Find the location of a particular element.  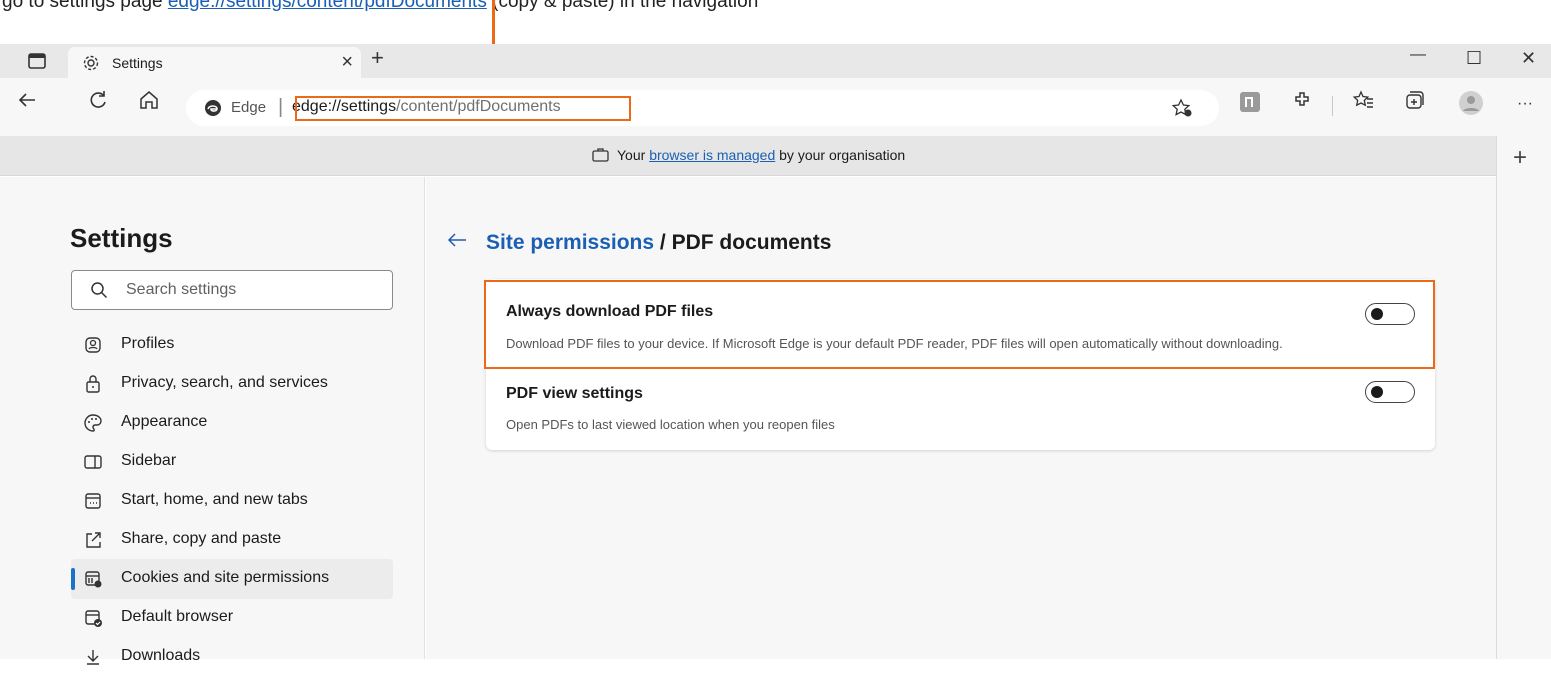

search-settings-input: Search settings is located at coordinates (232, 290).